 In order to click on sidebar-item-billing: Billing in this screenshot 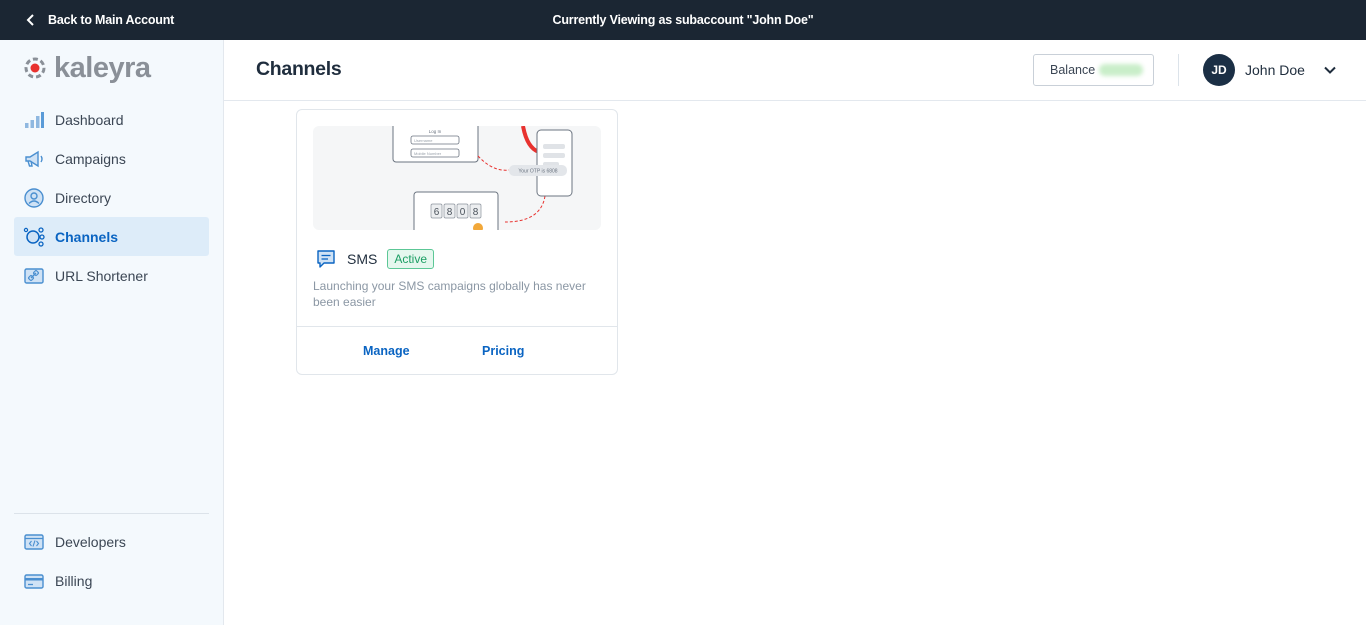, I will do `click(111, 580)`.